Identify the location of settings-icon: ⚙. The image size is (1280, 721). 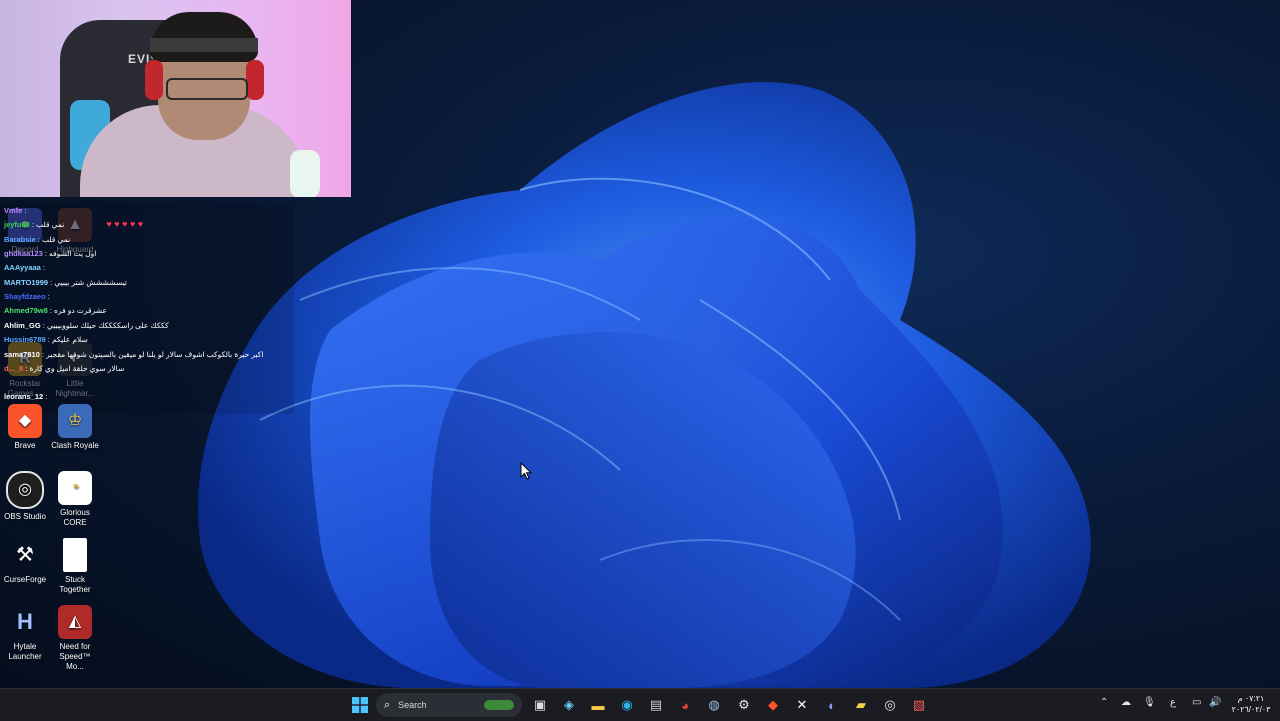
(744, 705).